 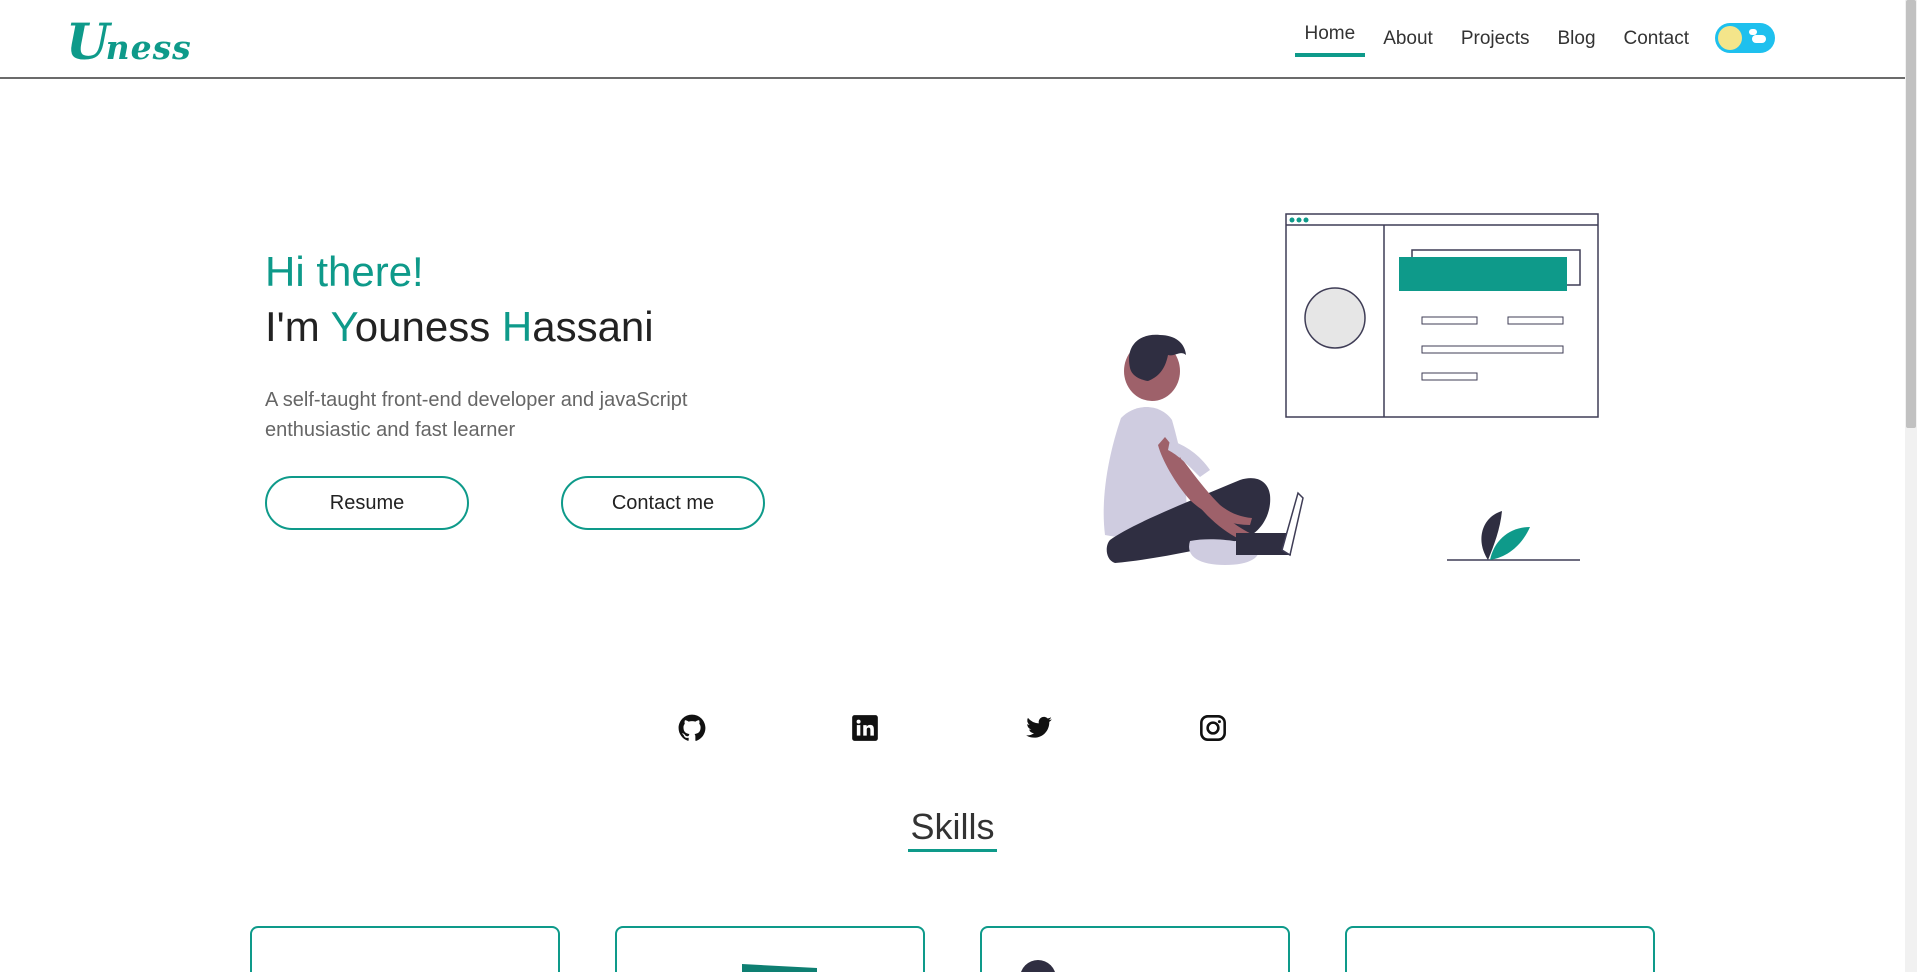 What do you see at coordinates (1576, 41) in the screenshot?
I see `nav-blog: Blog` at bounding box center [1576, 41].